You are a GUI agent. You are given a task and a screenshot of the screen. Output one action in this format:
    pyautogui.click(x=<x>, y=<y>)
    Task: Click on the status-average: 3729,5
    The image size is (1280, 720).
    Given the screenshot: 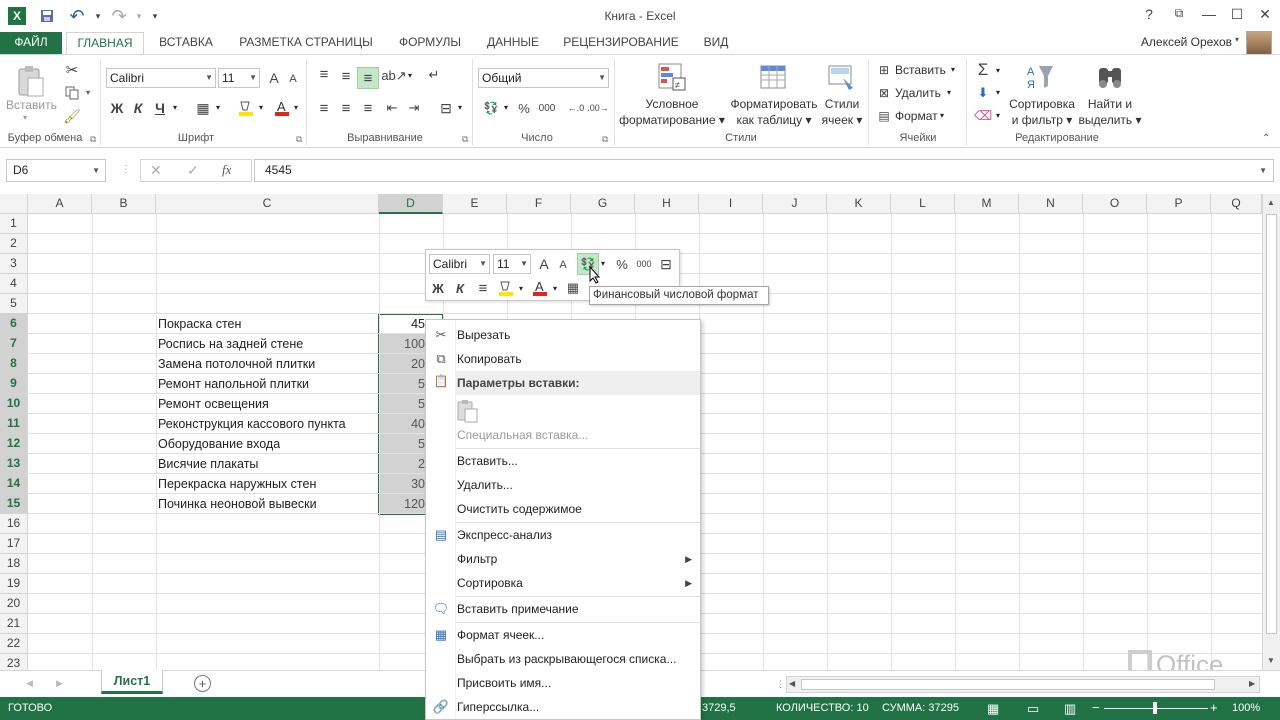 What is the action you would take?
    pyautogui.click(x=719, y=708)
    